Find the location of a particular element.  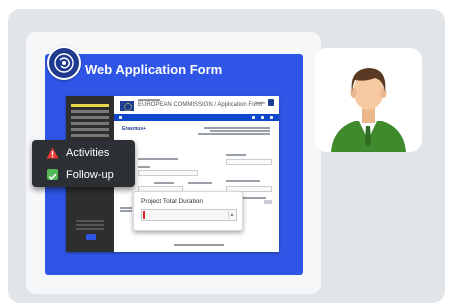

menu-item-label: Activities is located at coordinates (88, 153).